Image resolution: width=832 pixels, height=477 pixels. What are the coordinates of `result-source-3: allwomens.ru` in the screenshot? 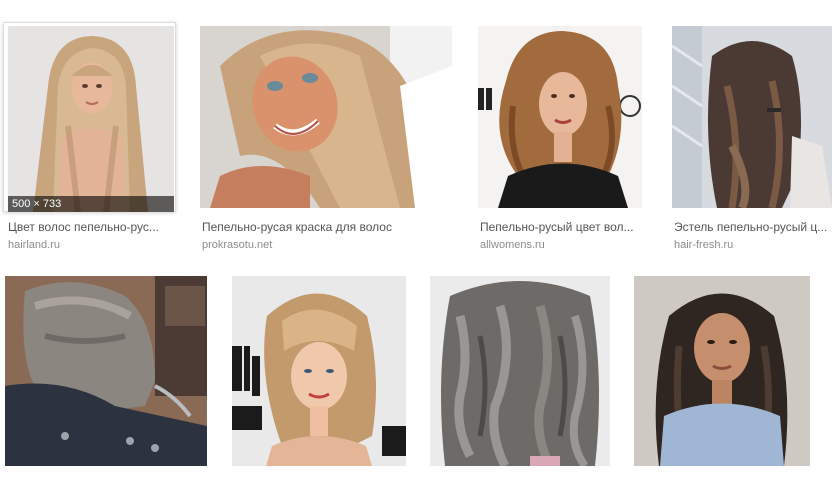 It's located at (561, 245).